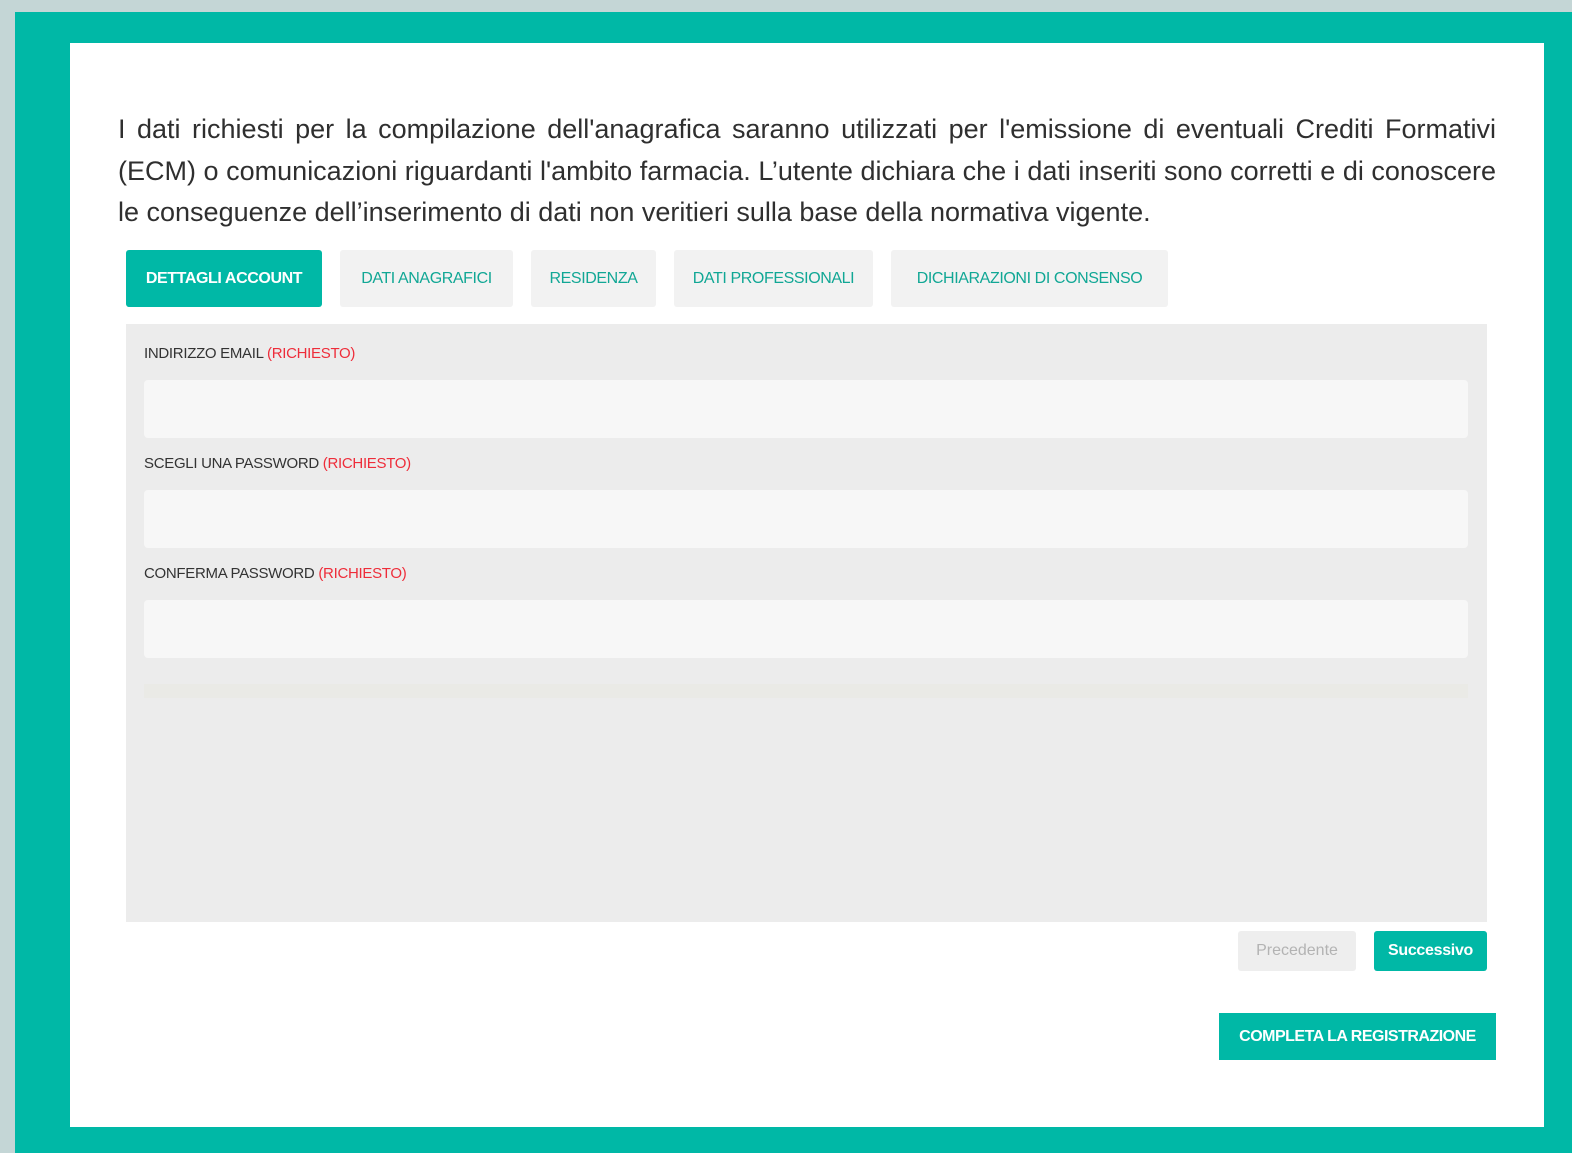 Image resolution: width=1572 pixels, height=1153 pixels. Describe the element at coordinates (426, 278) in the screenshot. I see `tab-dati-anagrafici: DATI ANAGRAFICI` at that location.